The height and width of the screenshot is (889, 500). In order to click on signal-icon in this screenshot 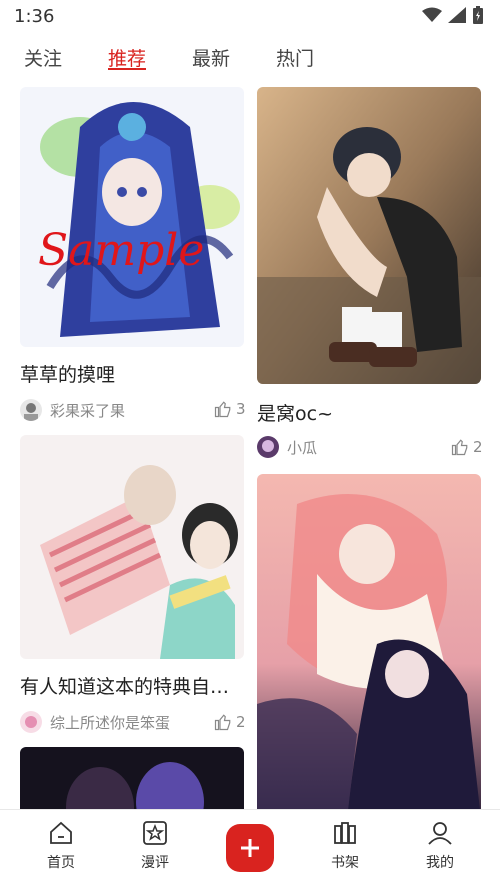, I will do `click(457, 15)`.